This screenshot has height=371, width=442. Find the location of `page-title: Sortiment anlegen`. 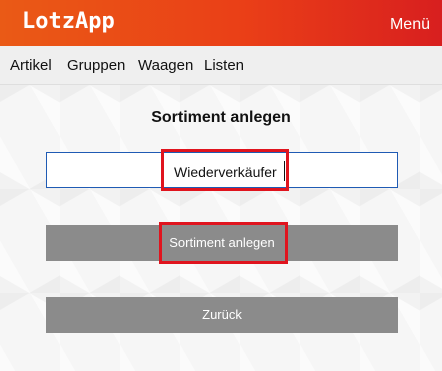

page-title: Sortiment anlegen is located at coordinates (221, 117).